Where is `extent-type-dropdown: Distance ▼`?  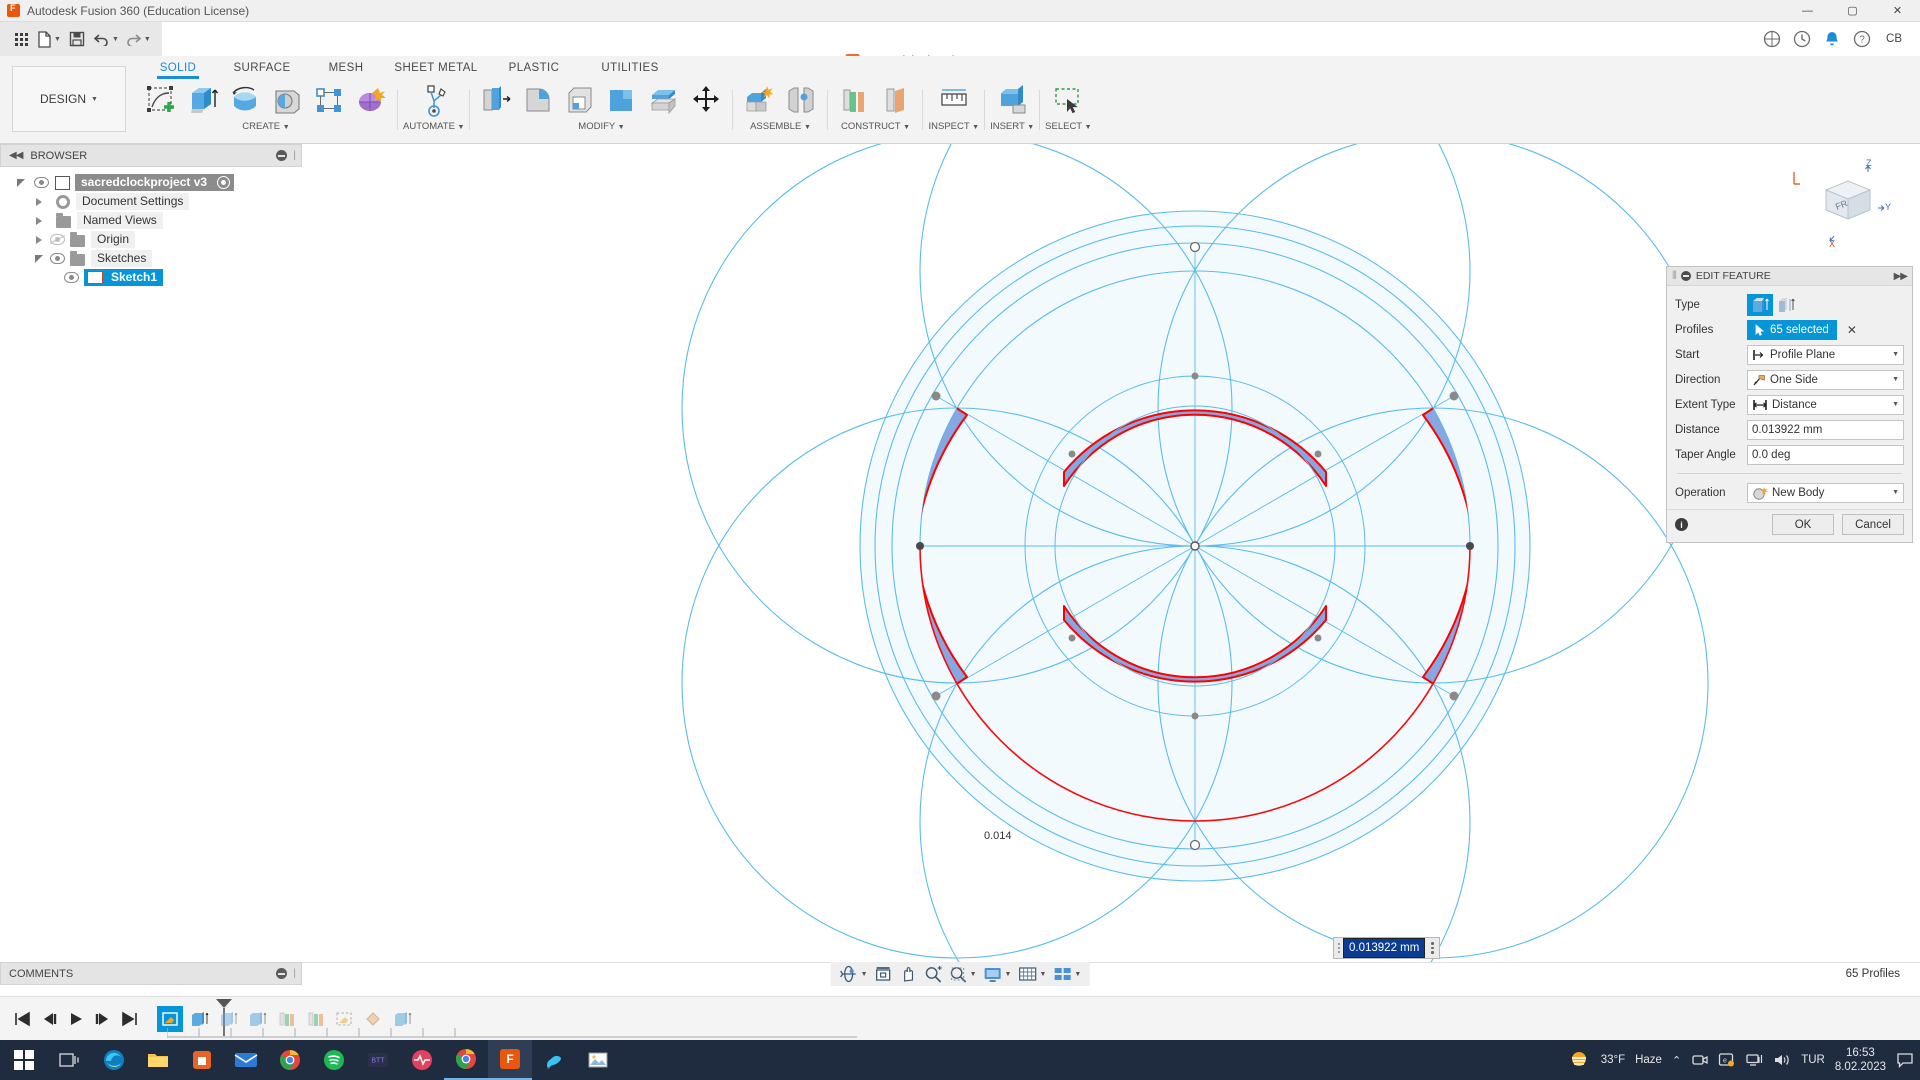
extent-type-dropdown: Distance ▼ is located at coordinates (1825, 404).